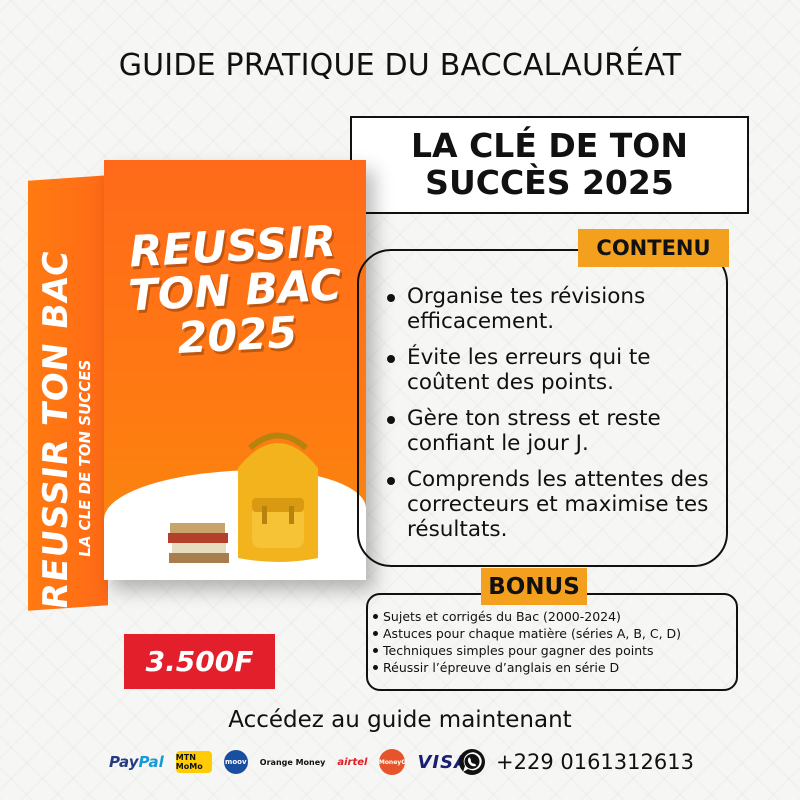 The width and height of the screenshot is (800, 800). Describe the element at coordinates (400, 65) in the screenshot. I see `page-headline: GUIDE PRATIQUE DU BACCALAURÉAT` at that location.